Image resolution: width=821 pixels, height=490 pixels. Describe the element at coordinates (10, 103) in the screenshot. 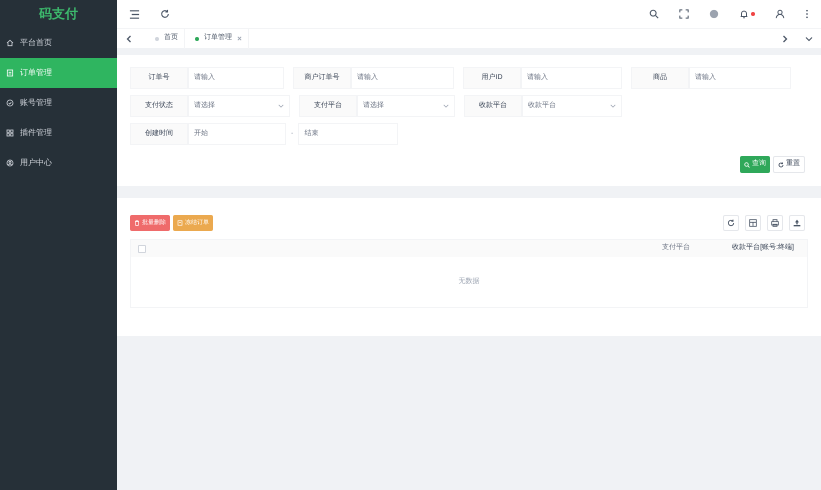

I see `check-circle-icon` at that location.